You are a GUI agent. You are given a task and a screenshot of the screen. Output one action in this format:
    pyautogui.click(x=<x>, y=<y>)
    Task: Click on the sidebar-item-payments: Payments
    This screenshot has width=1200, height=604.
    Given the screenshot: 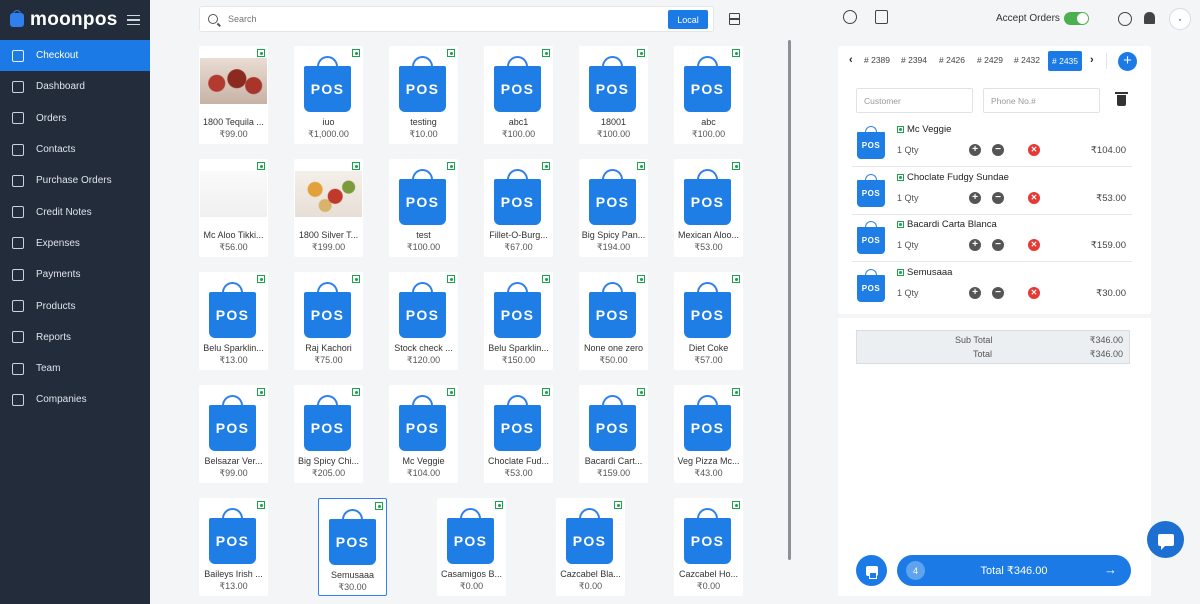 What is the action you would take?
    pyautogui.click(x=75, y=274)
    